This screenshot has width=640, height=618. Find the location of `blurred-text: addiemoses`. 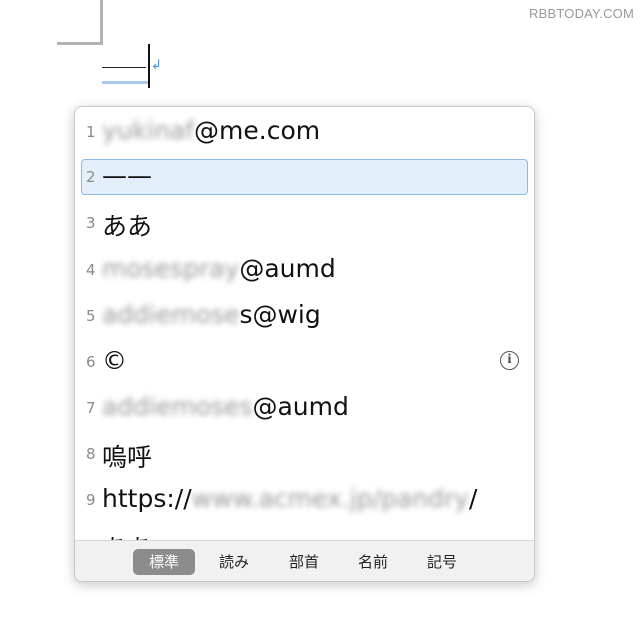

blurred-text: addiemoses is located at coordinates (177, 406).